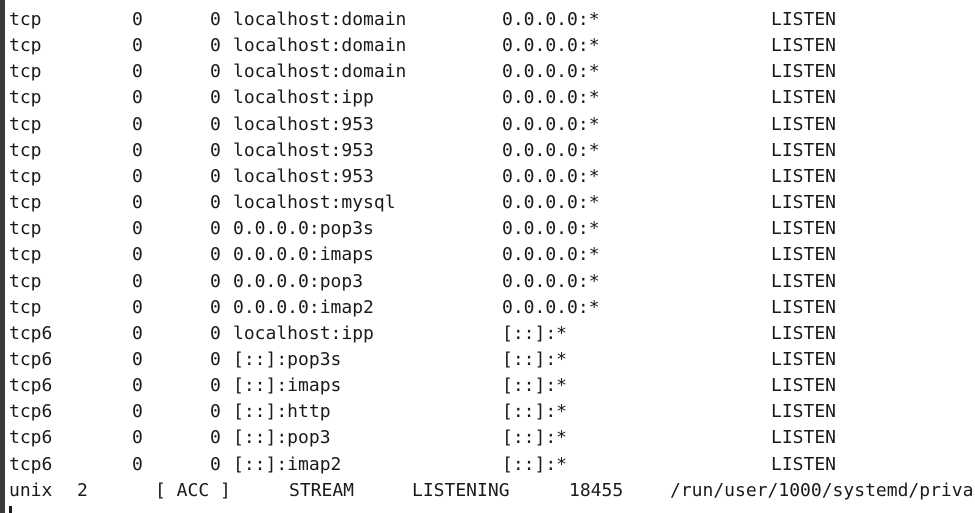  I want to click on unix-path: /run/user/1000/systemd/priva, so click(822, 490).